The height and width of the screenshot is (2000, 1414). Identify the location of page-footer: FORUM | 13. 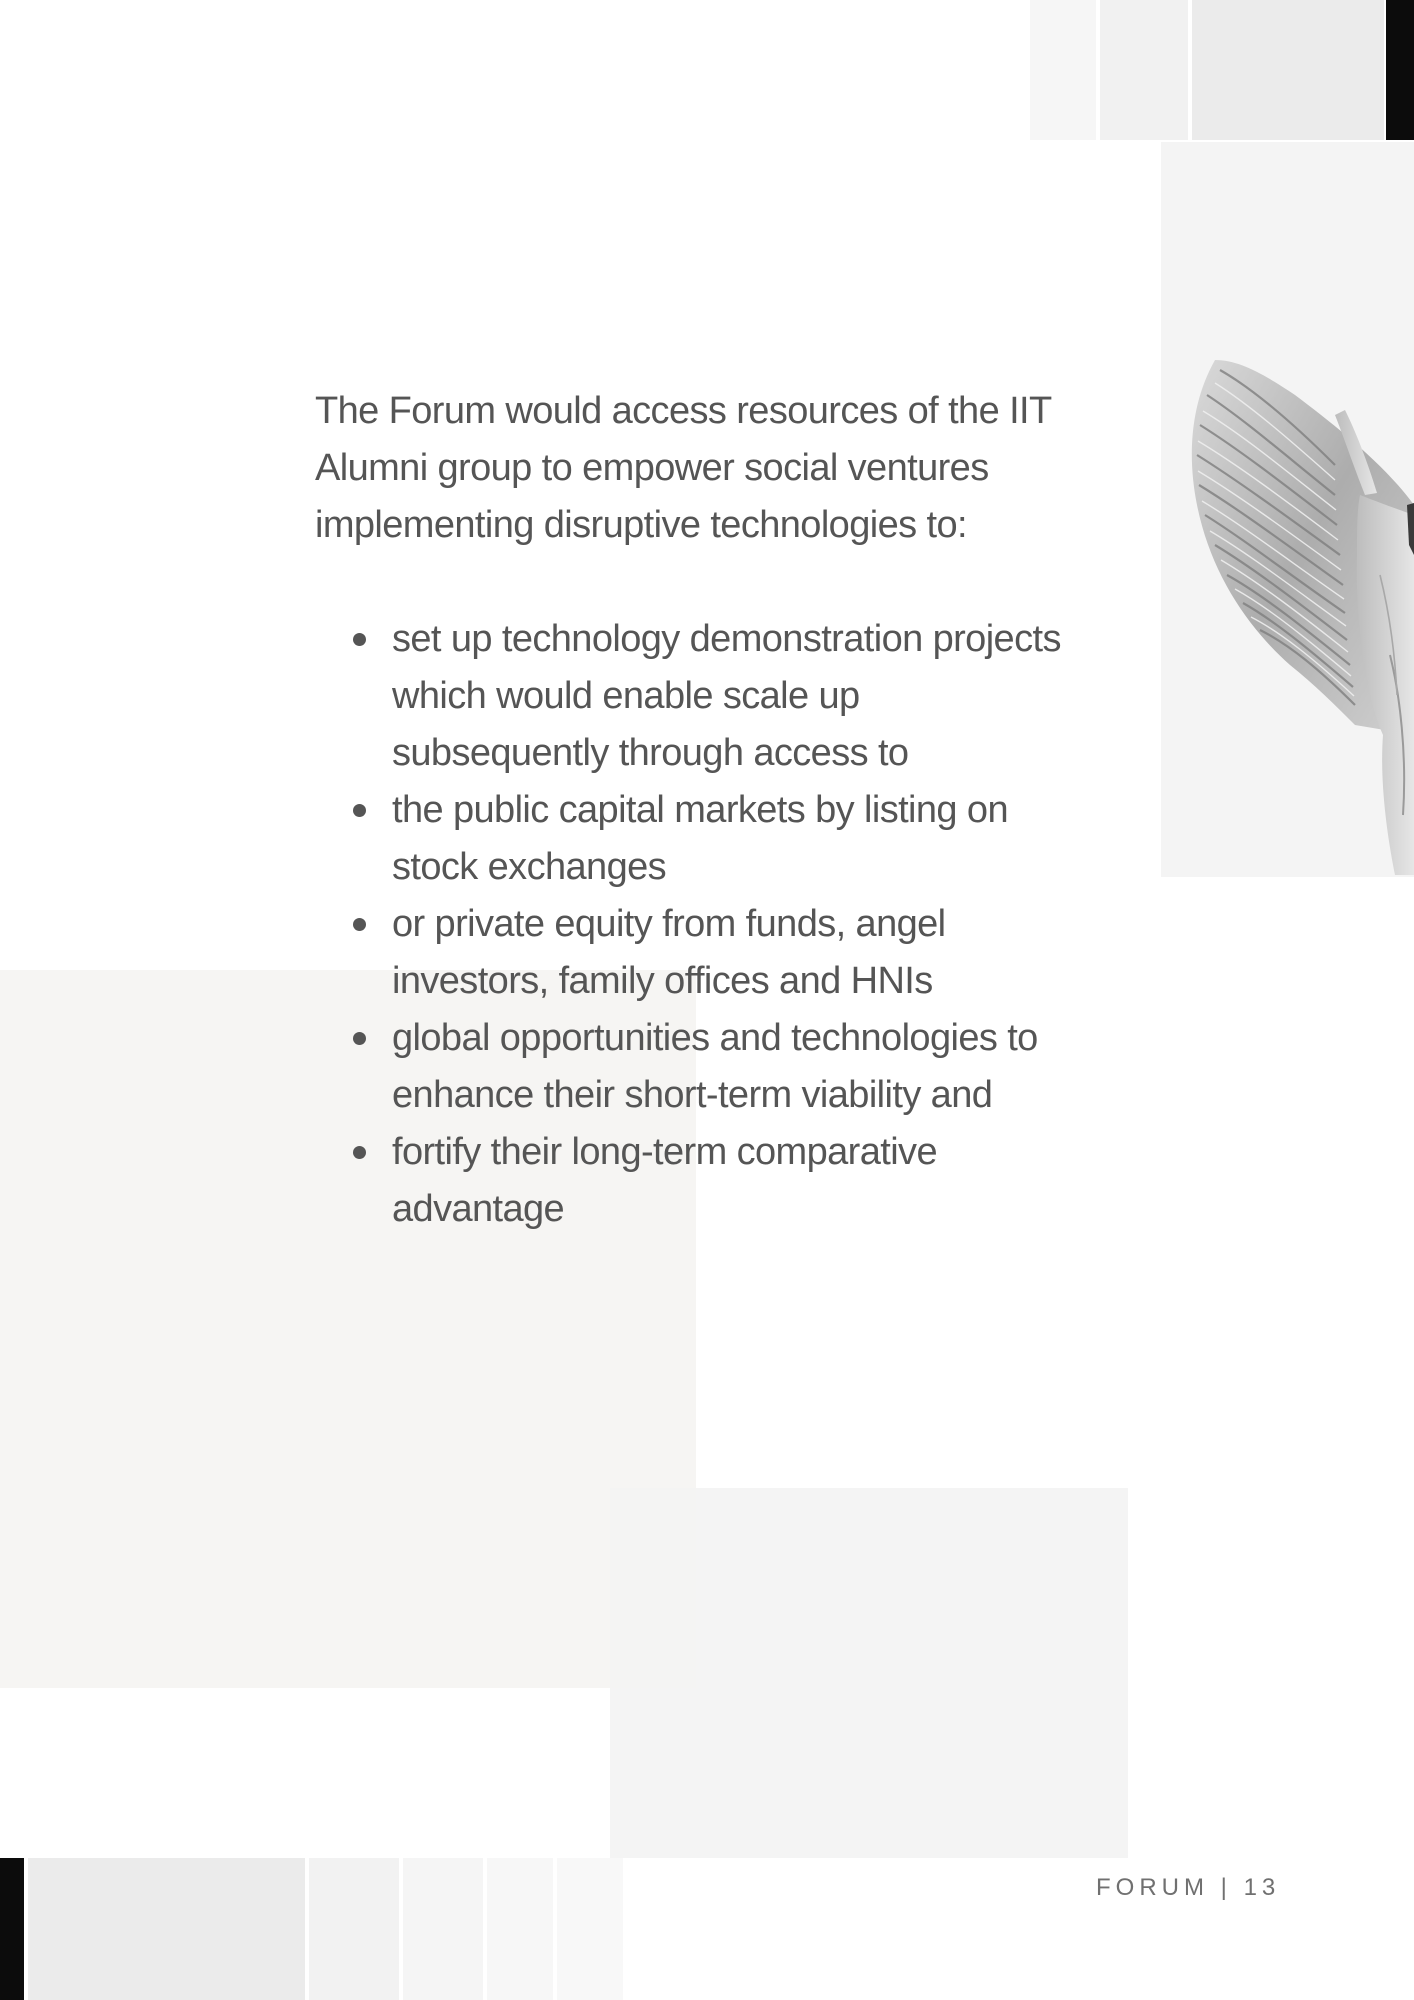
(1188, 1888).